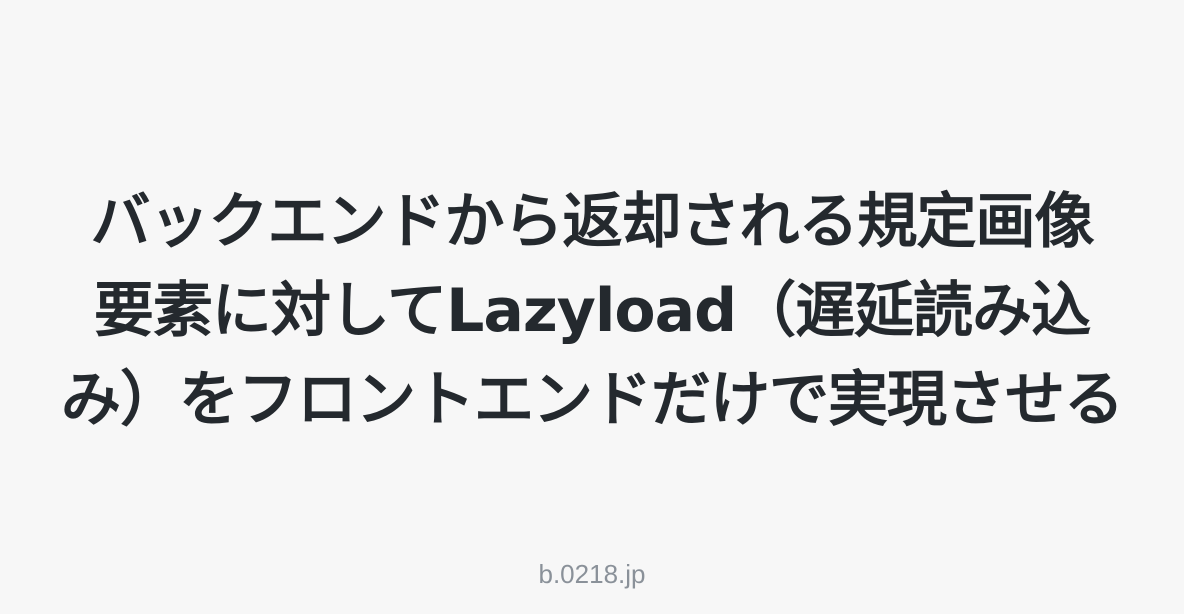  Describe the element at coordinates (592, 574) in the screenshot. I see `site-domain: b.0218.jp` at that location.